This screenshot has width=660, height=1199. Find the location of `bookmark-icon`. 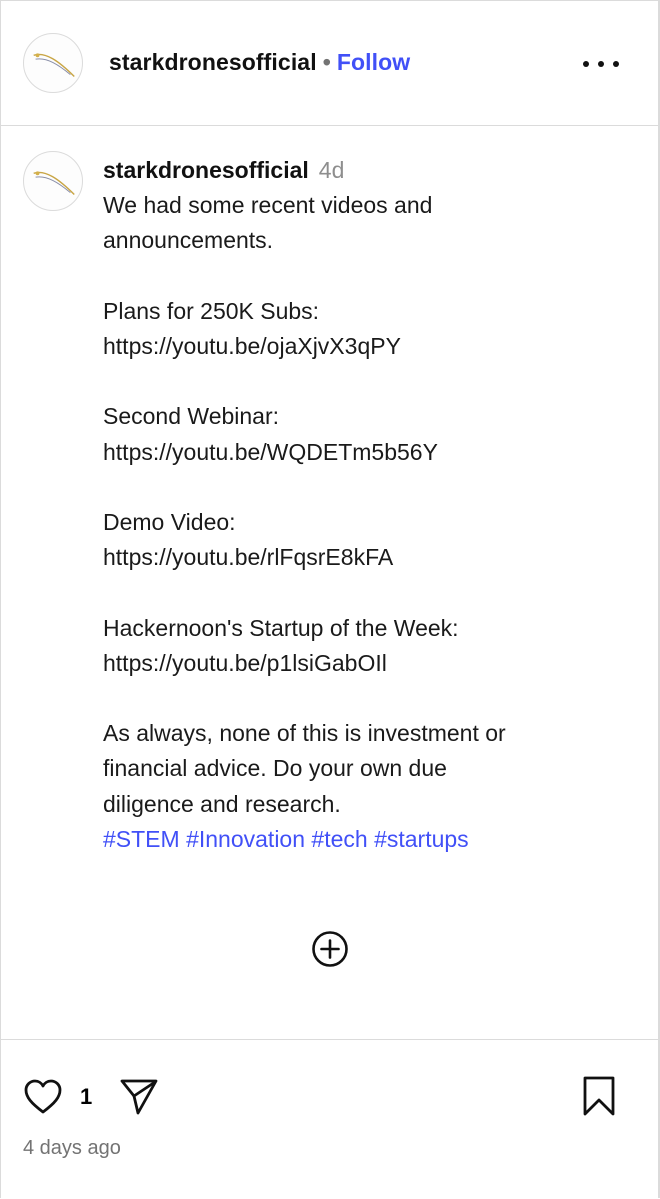

bookmark-icon is located at coordinates (599, 1096).